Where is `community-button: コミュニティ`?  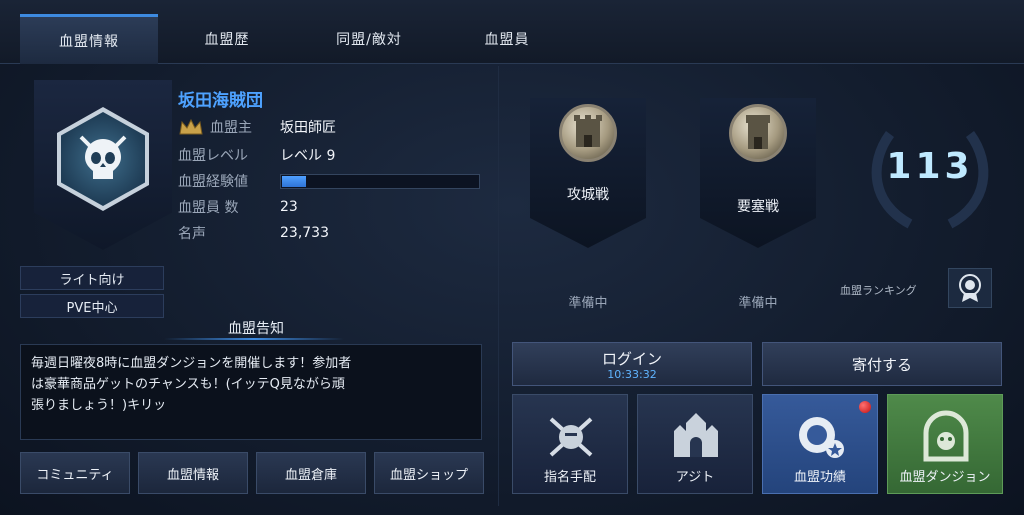 community-button: コミュニティ is located at coordinates (75, 473).